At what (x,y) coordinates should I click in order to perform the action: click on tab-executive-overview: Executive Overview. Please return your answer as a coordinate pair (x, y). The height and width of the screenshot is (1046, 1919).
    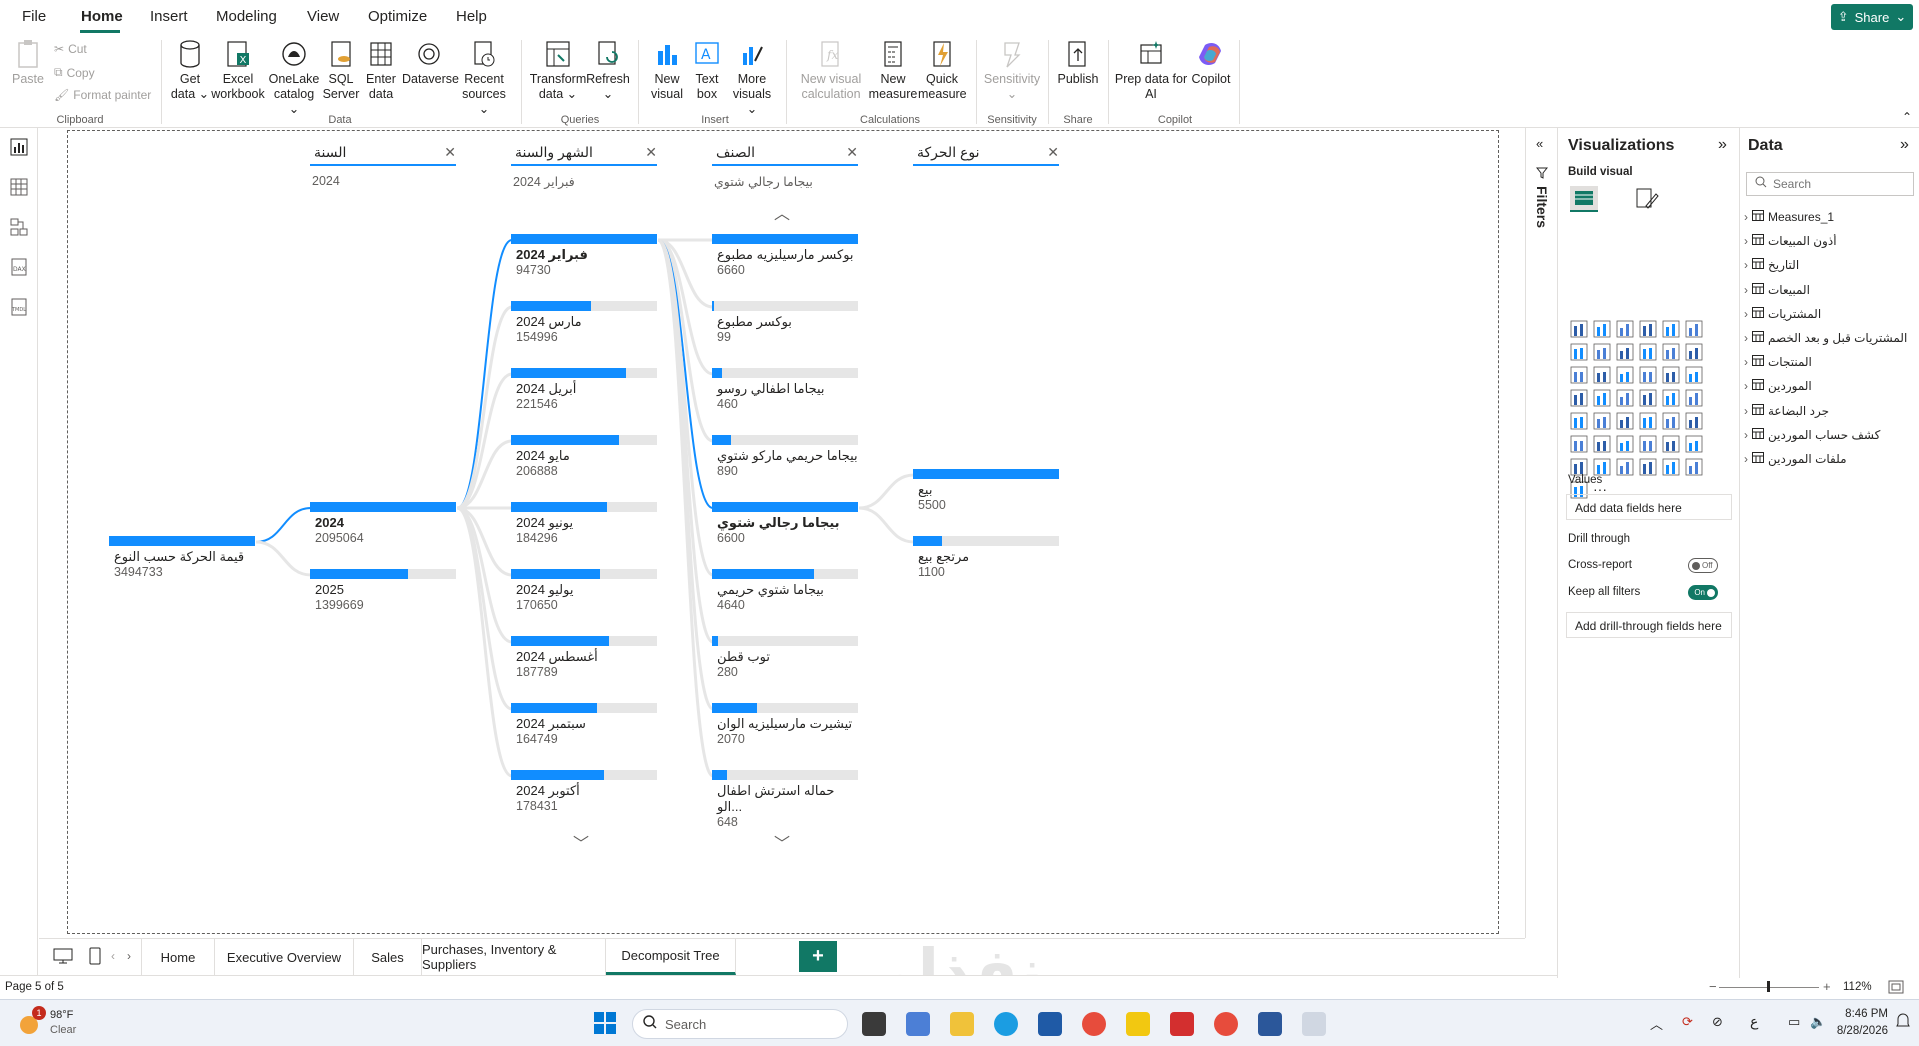
    Looking at the image, I should click on (284, 957).